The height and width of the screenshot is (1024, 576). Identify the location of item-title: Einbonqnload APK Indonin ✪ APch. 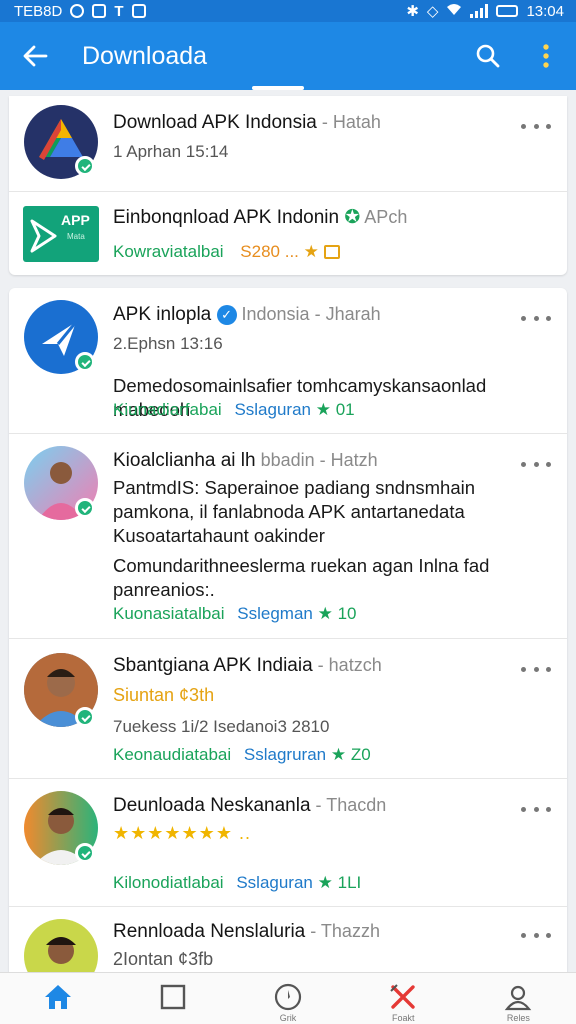
(260, 217).